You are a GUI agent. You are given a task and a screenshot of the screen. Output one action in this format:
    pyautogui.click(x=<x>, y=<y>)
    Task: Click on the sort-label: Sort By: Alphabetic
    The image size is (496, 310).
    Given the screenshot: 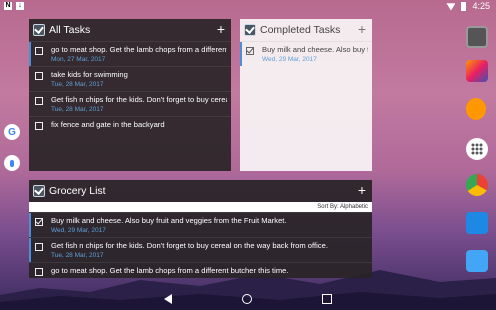 What is the action you would take?
    pyautogui.click(x=200, y=207)
    